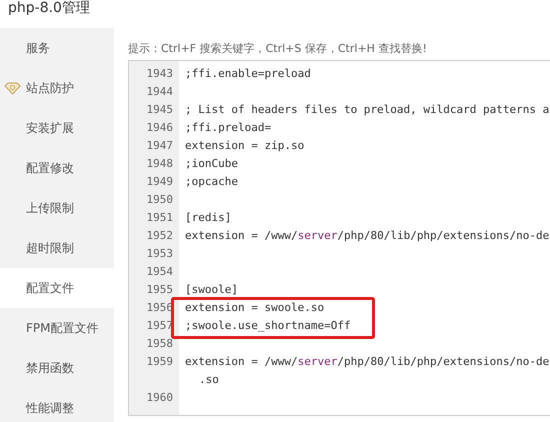 The height and width of the screenshot is (422, 550). What do you see at coordinates (209, 379) in the screenshot?
I see `code-line: .so` at bounding box center [209, 379].